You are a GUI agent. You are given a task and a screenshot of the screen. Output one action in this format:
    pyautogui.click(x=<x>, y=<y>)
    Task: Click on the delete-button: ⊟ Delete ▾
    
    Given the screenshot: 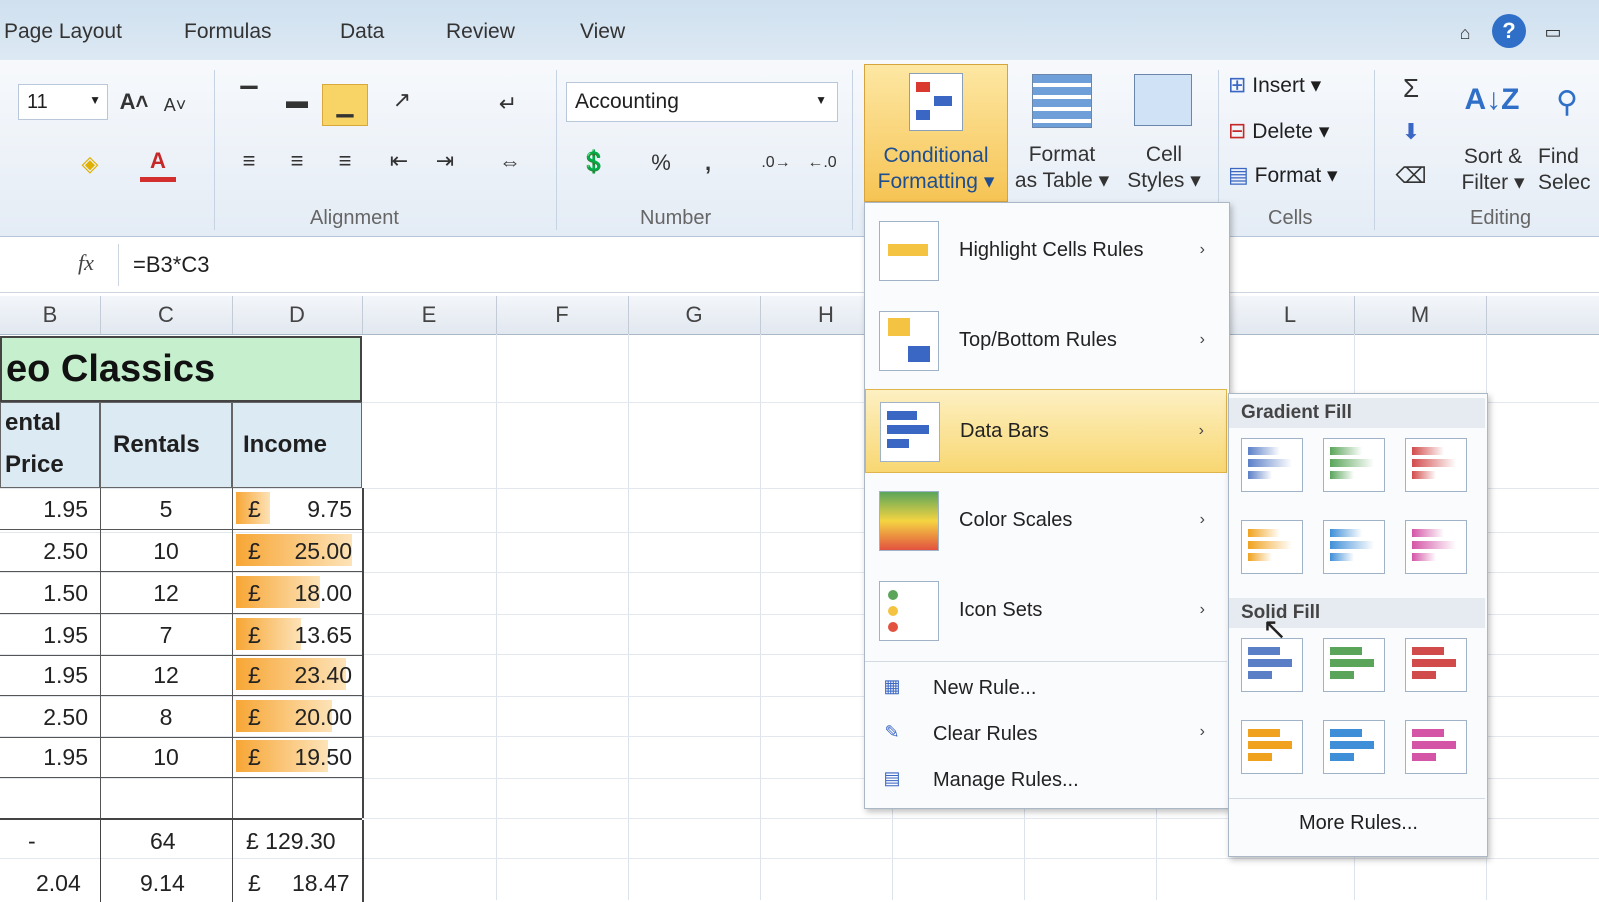 What is the action you would take?
    pyautogui.click(x=1298, y=133)
    